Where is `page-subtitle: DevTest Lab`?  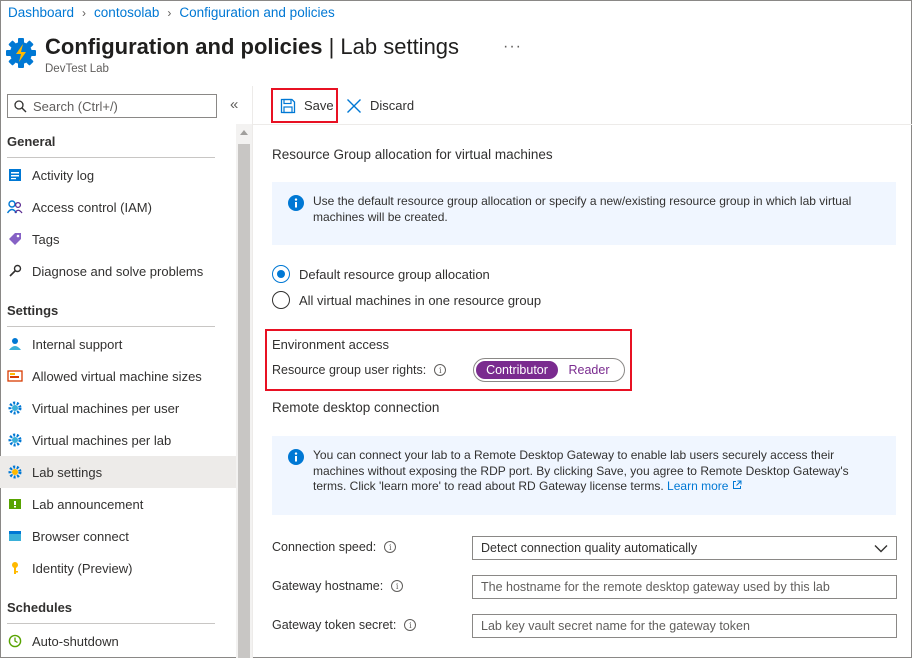 page-subtitle: DevTest Lab is located at coordinates (77, 69).